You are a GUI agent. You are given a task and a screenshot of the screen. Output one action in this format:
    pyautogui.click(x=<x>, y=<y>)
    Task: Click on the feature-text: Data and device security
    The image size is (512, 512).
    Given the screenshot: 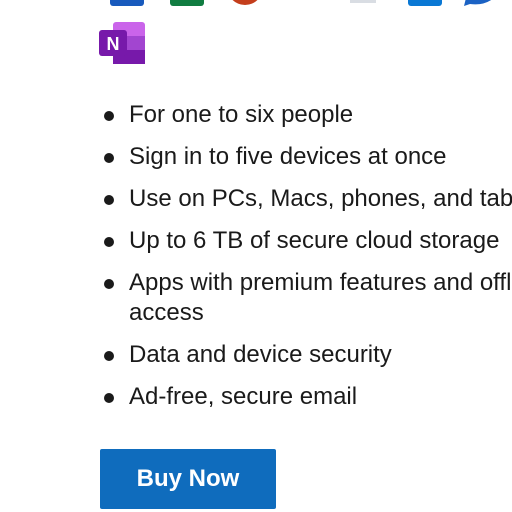 What is the action you would take?
    pyautogui.click(x=260, y=354)
    